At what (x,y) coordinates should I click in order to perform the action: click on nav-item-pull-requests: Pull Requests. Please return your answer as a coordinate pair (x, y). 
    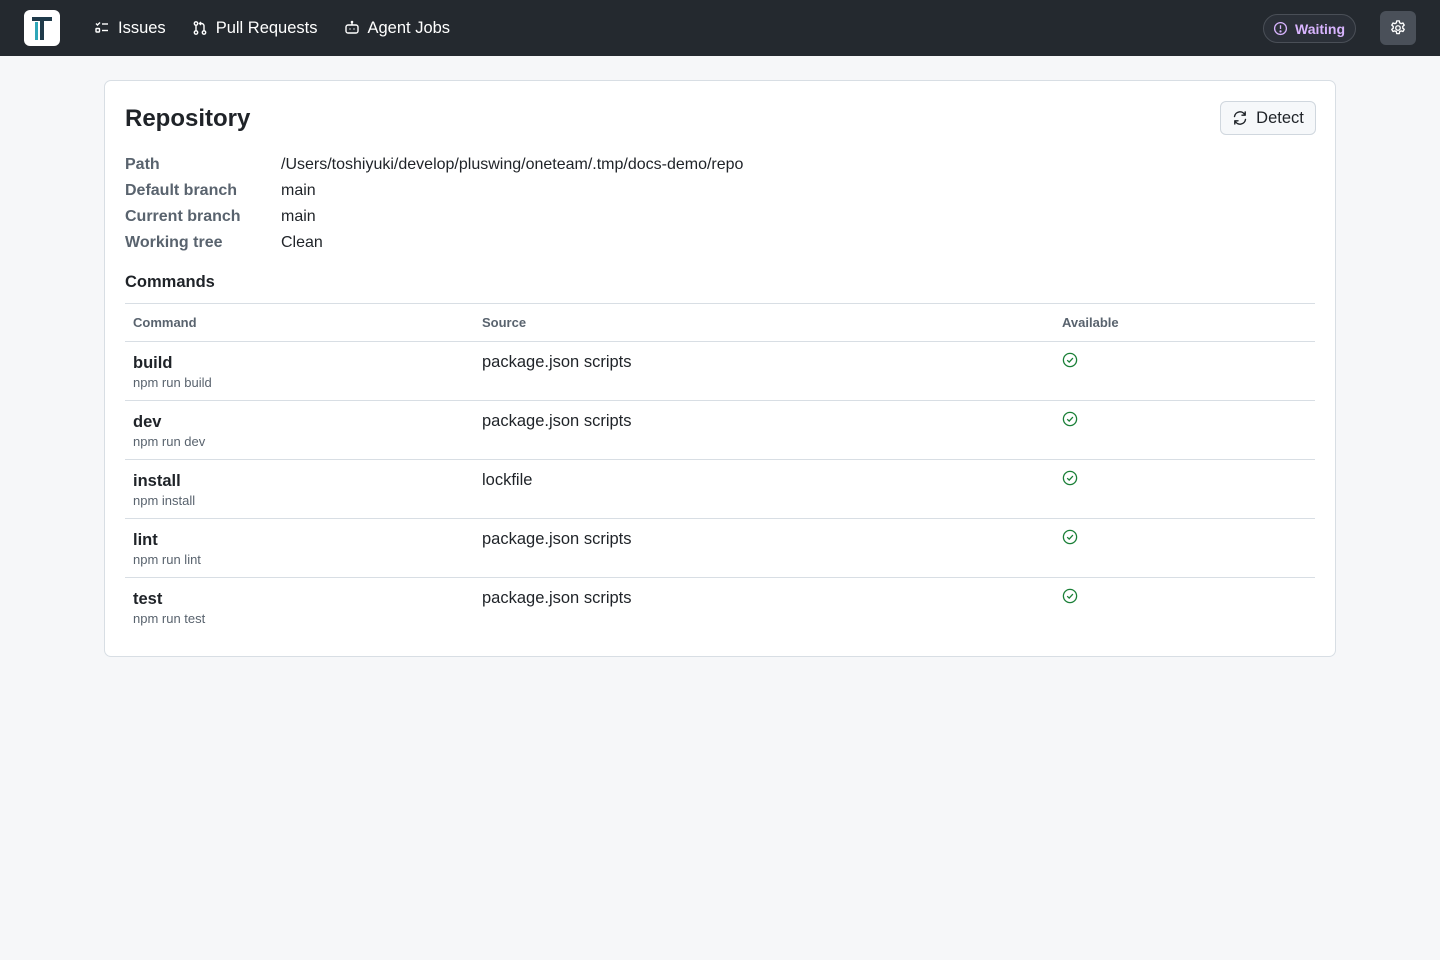
    Looking at the image, I should click on (255, 28).